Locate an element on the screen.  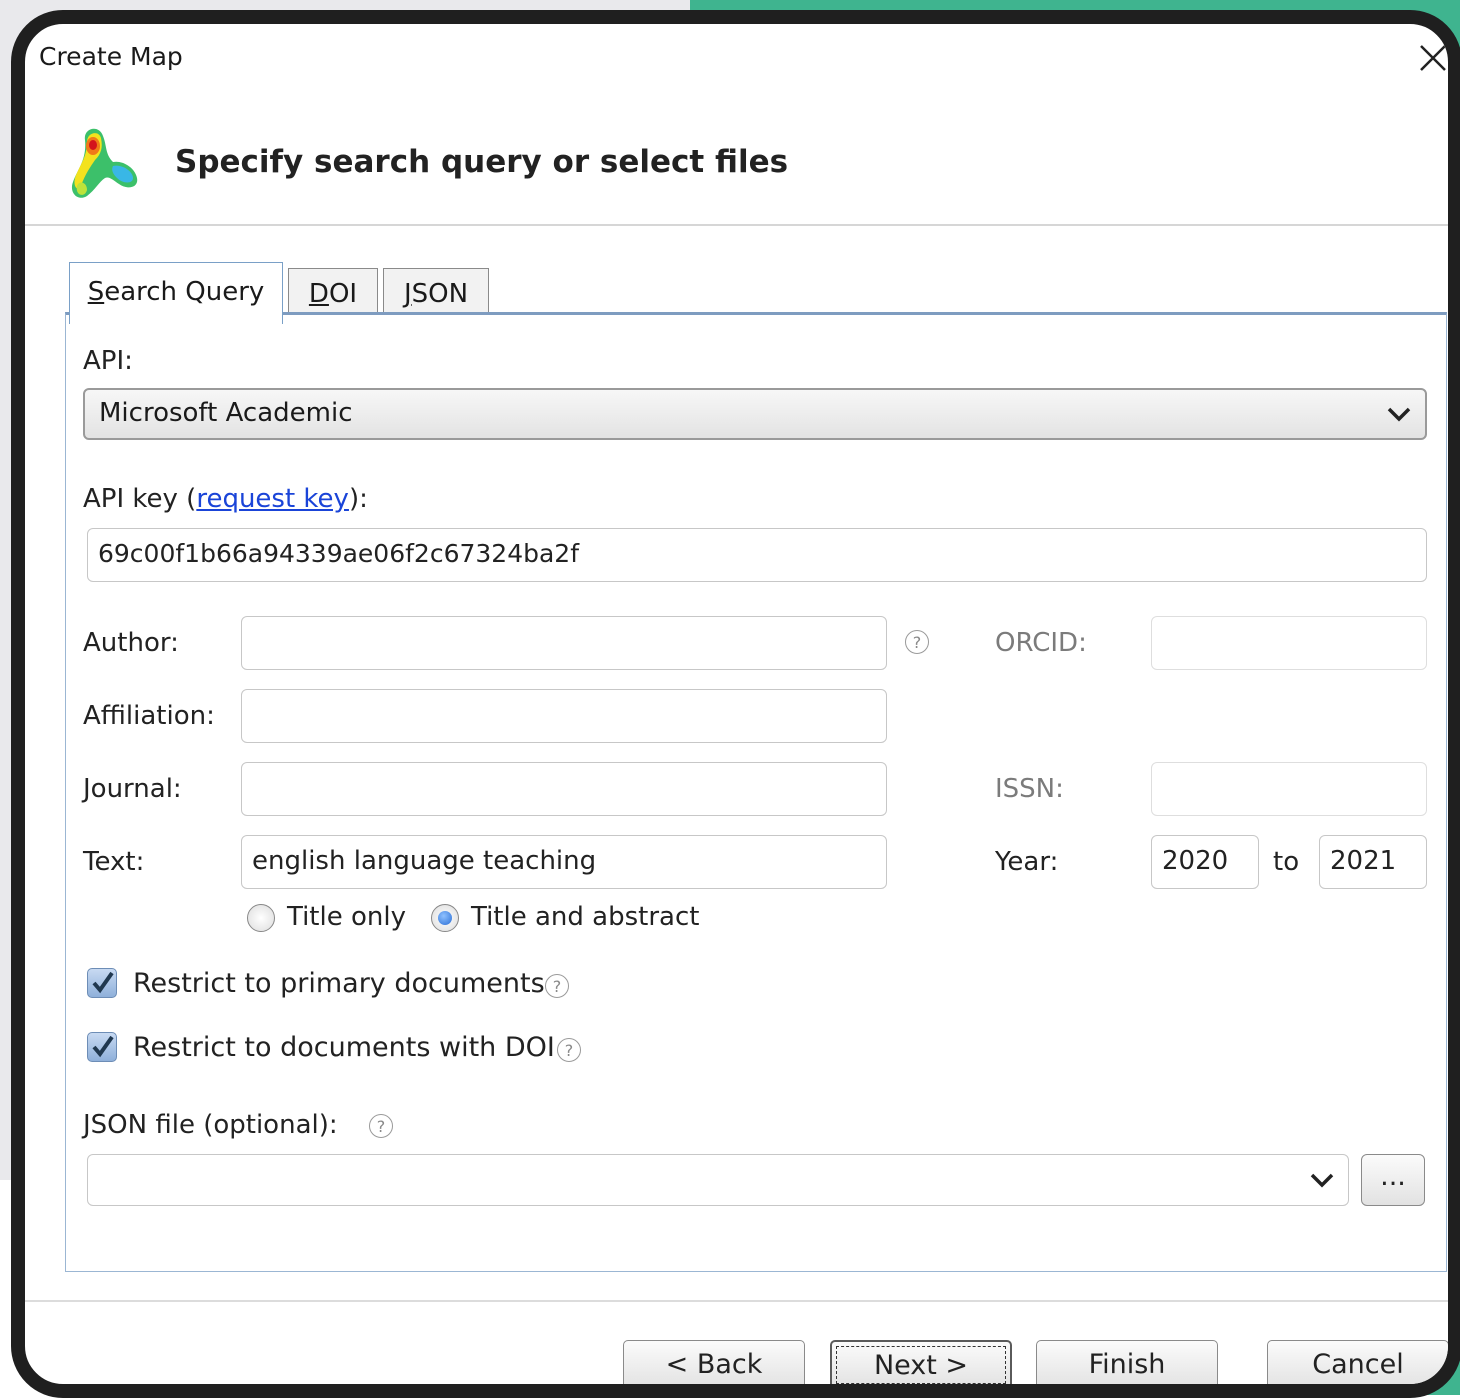
vosviewer-density-icon is located at coordinates (104, 163).